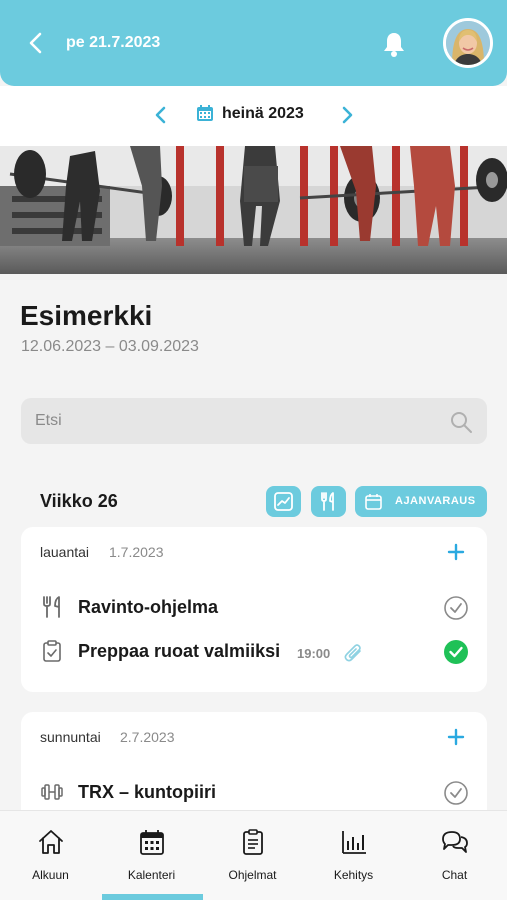 The image size is (507, 900). What do you see at coordinates (353, 875) in the screenshot?
I see `tab-label: Kehitys` at bounding box center [353, 875].